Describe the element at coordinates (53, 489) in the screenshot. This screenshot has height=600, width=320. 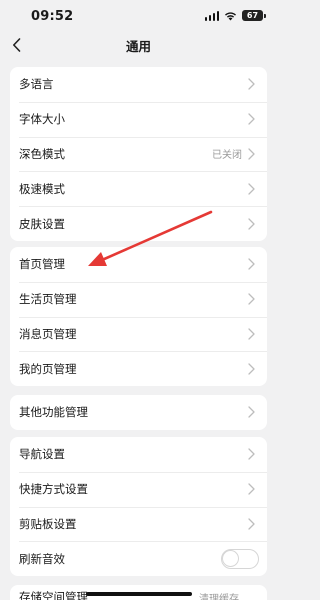
I see `row-label: 快捷方式设置` at that location.